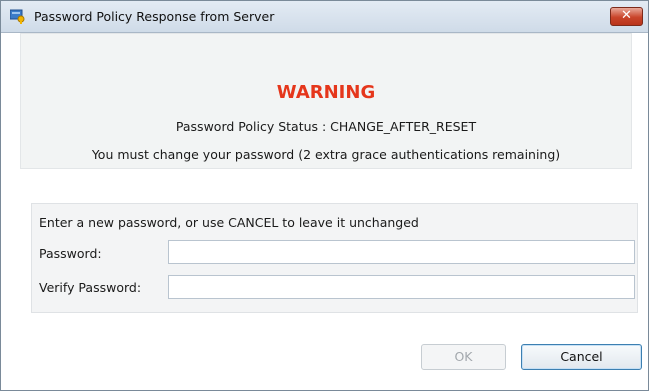  Describe the element at coordinates (401, 287) in the screenshot. I see `verify-password-input` at that location.